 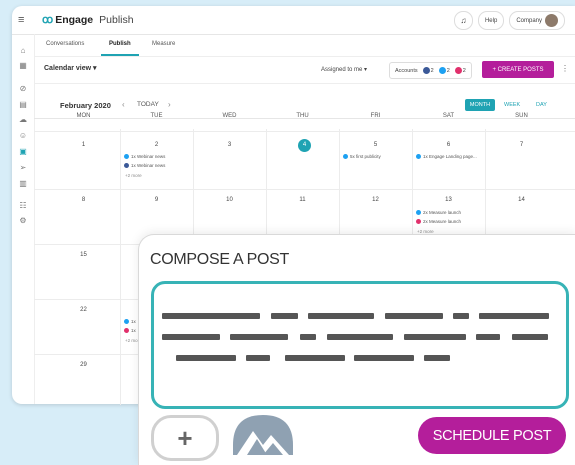 What do you see at coordinates (70, 68) in the screenshot?
I see `calendar-view-dropdown: Calendar view ▾` at bounding box center [70, 68].